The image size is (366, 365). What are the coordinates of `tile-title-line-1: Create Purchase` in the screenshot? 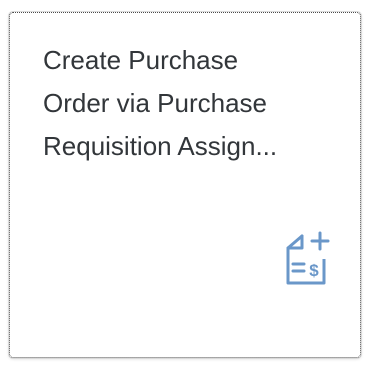 It's located at (141, 60).